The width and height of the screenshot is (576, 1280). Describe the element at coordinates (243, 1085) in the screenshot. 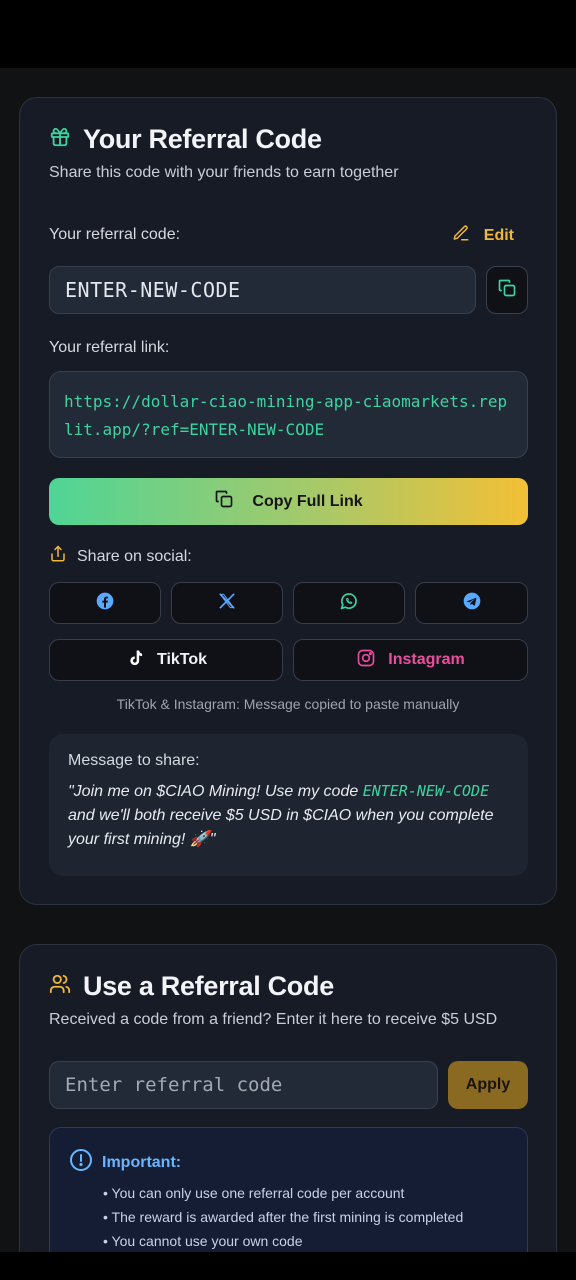

I see `referral-code-input` at that location.